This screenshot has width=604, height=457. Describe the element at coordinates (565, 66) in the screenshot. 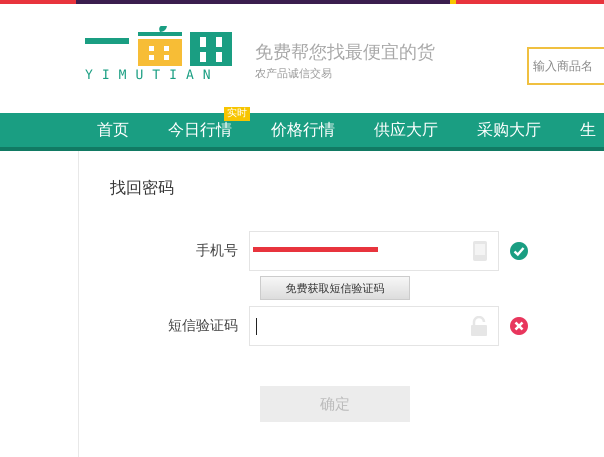

I see `search-field: 输入商品名` at that location.